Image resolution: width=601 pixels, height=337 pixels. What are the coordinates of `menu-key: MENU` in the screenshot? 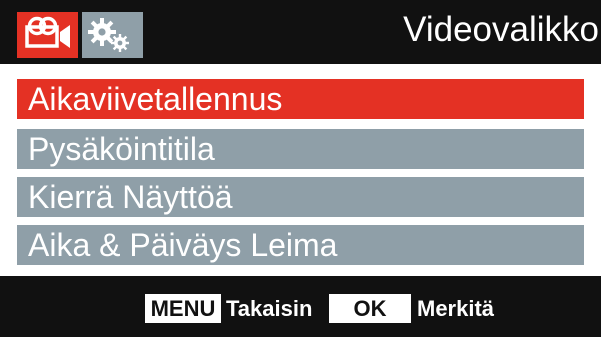 It's located at (183, 308).